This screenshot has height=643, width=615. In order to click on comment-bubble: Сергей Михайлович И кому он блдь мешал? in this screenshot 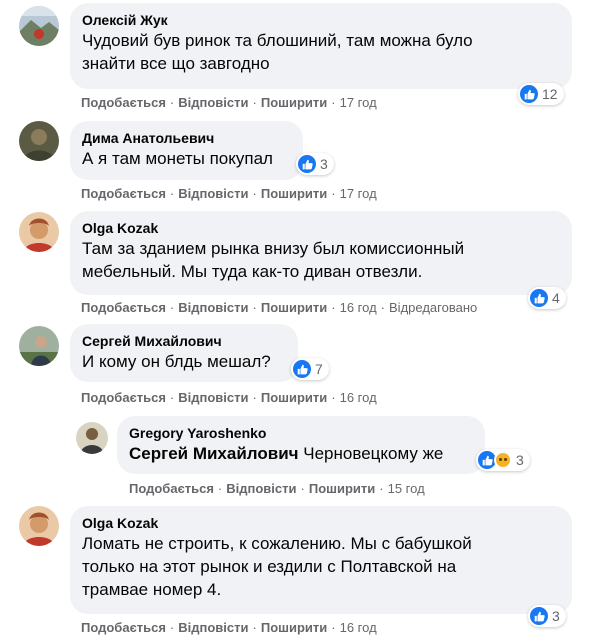, I will do `click(184, 353)`.